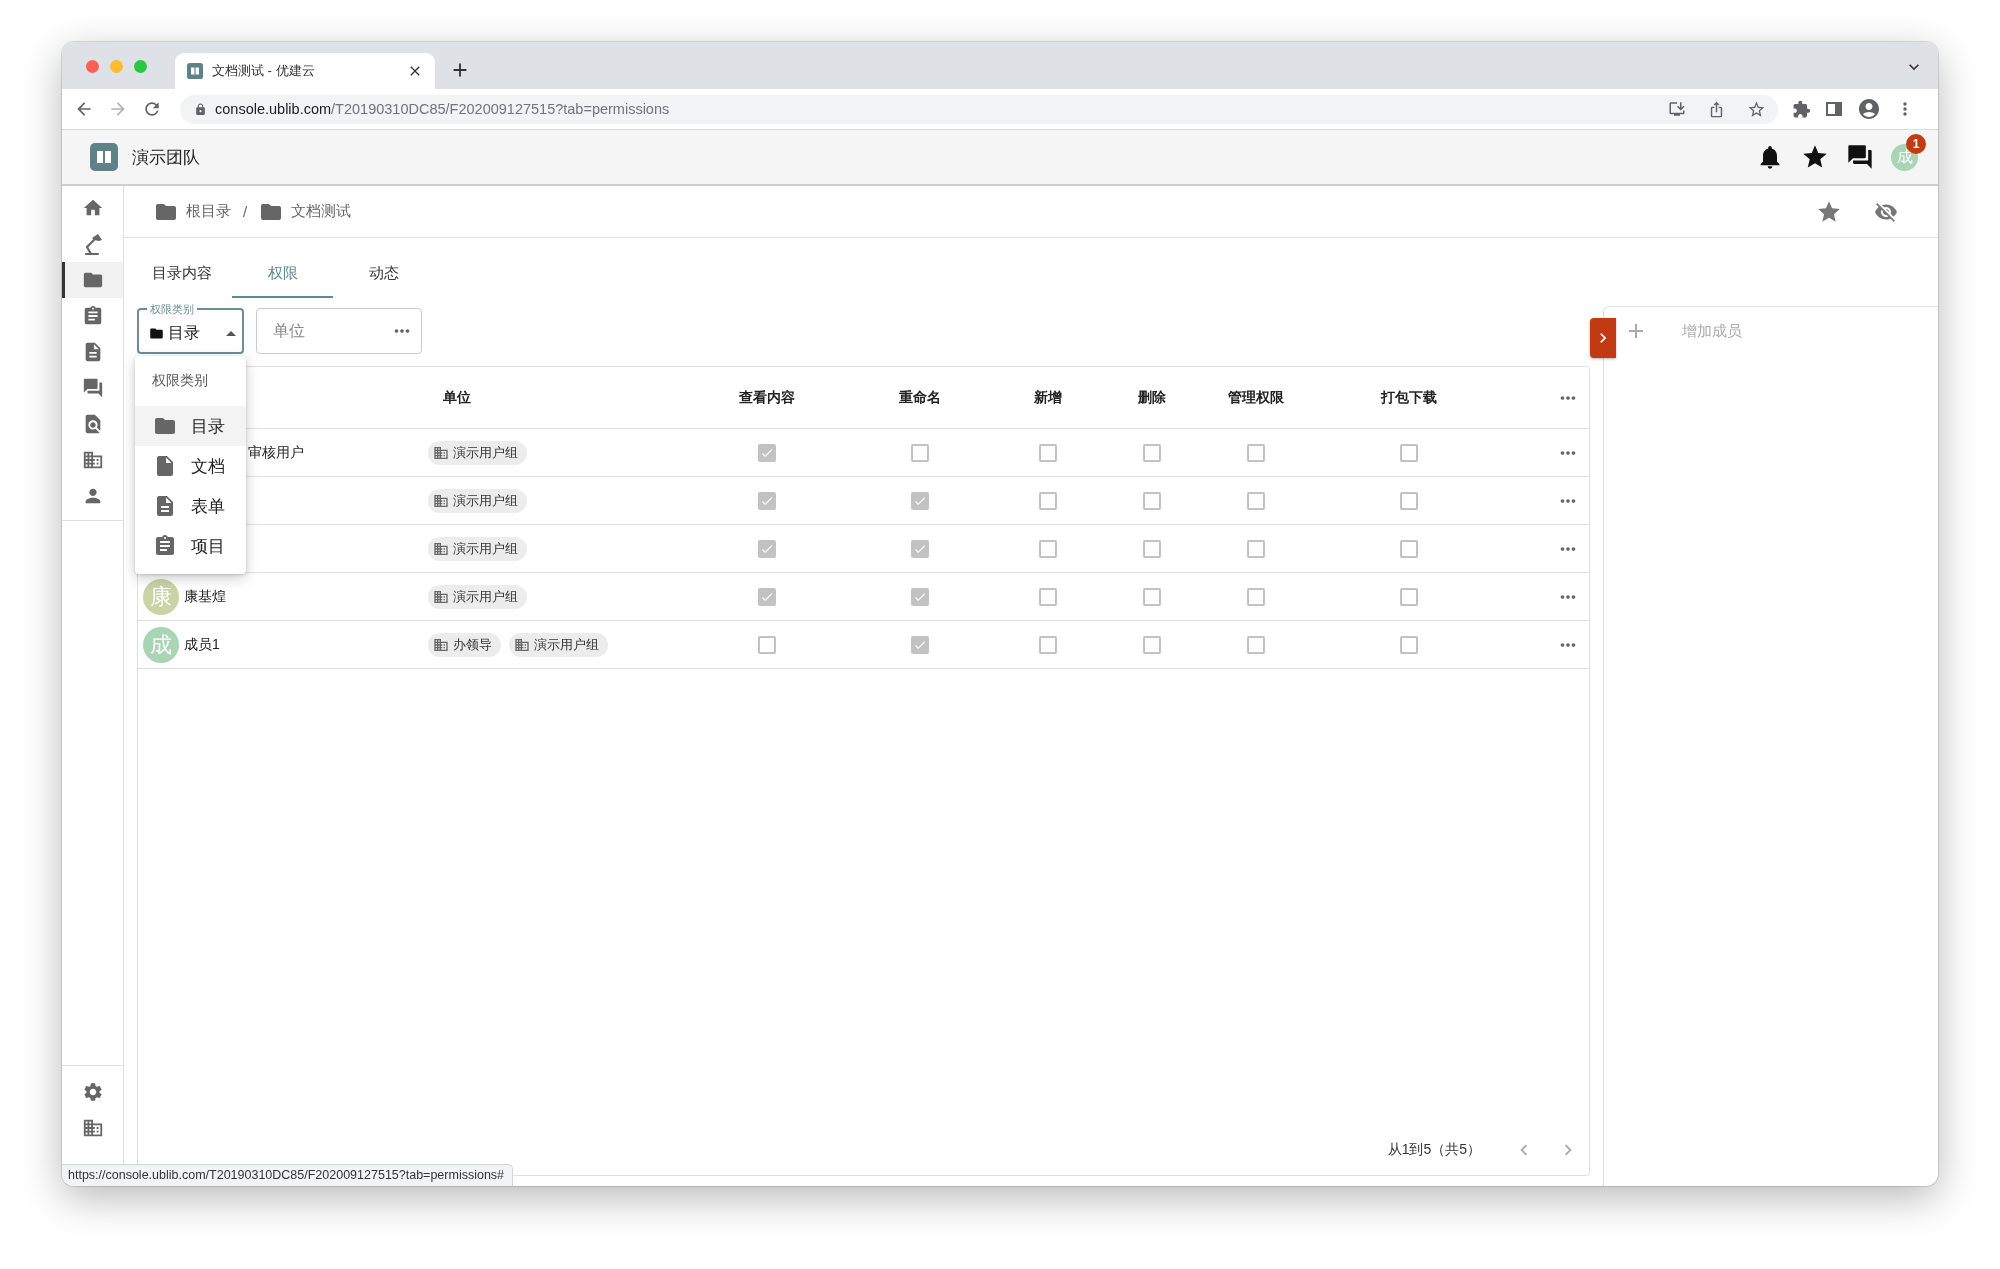 Image resolution: width=2000 pixels, height=1269 pixels. I want to click on menu-item: 文档, so click(190, 466).